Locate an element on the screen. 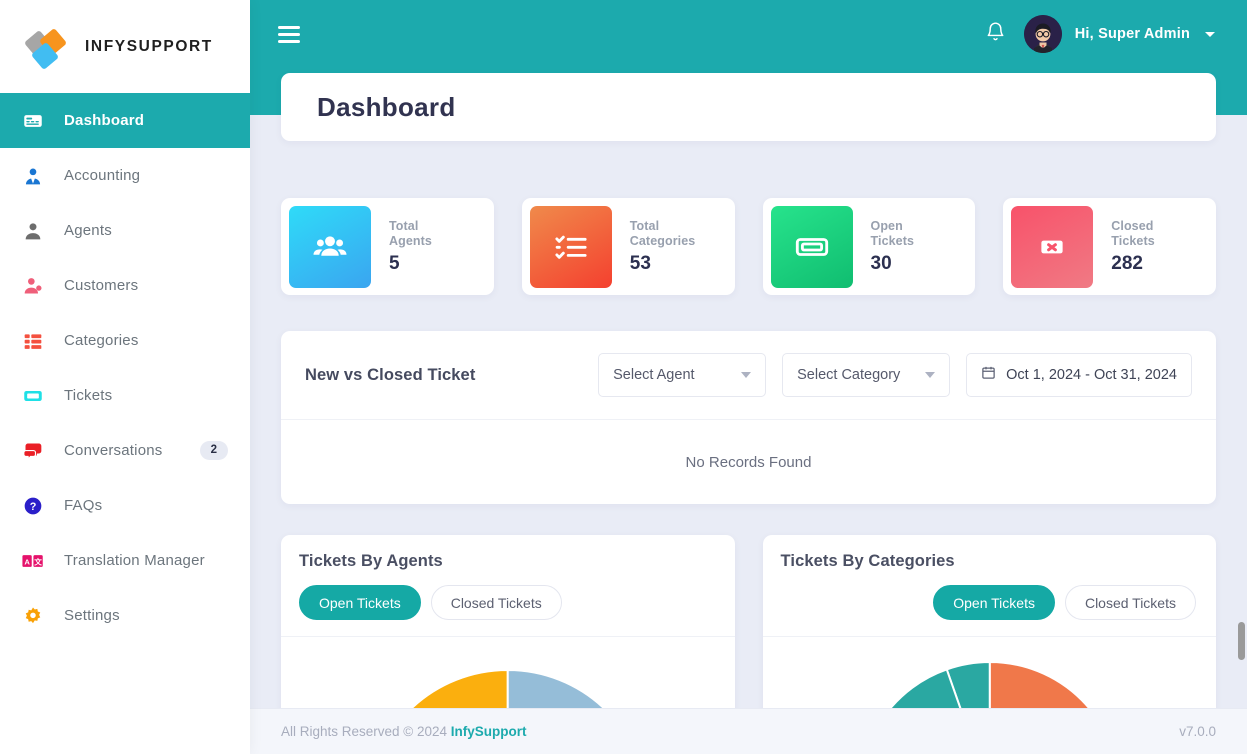 This screenshot has height=754, width=1247. stat-card-total-categories: Total Categories 53 is located at coordinates (628, 246).